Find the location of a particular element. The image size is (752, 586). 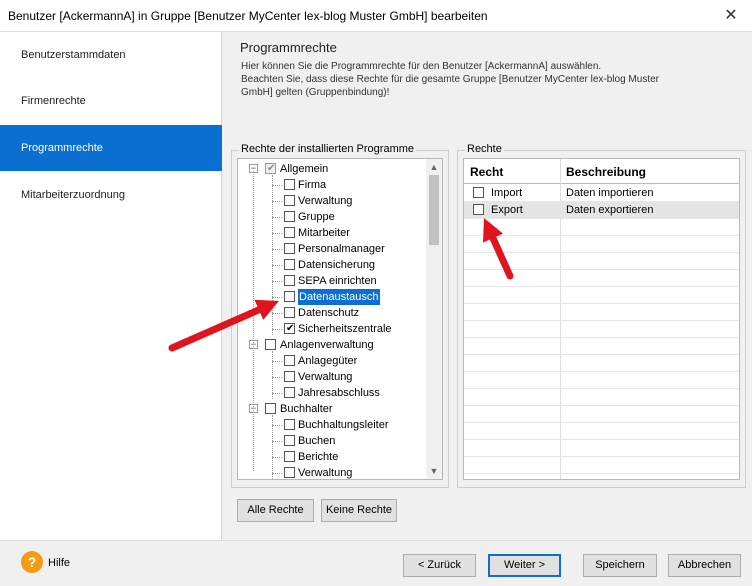

tree-item-label: Datensicherung is located at coordinates (337, 265).